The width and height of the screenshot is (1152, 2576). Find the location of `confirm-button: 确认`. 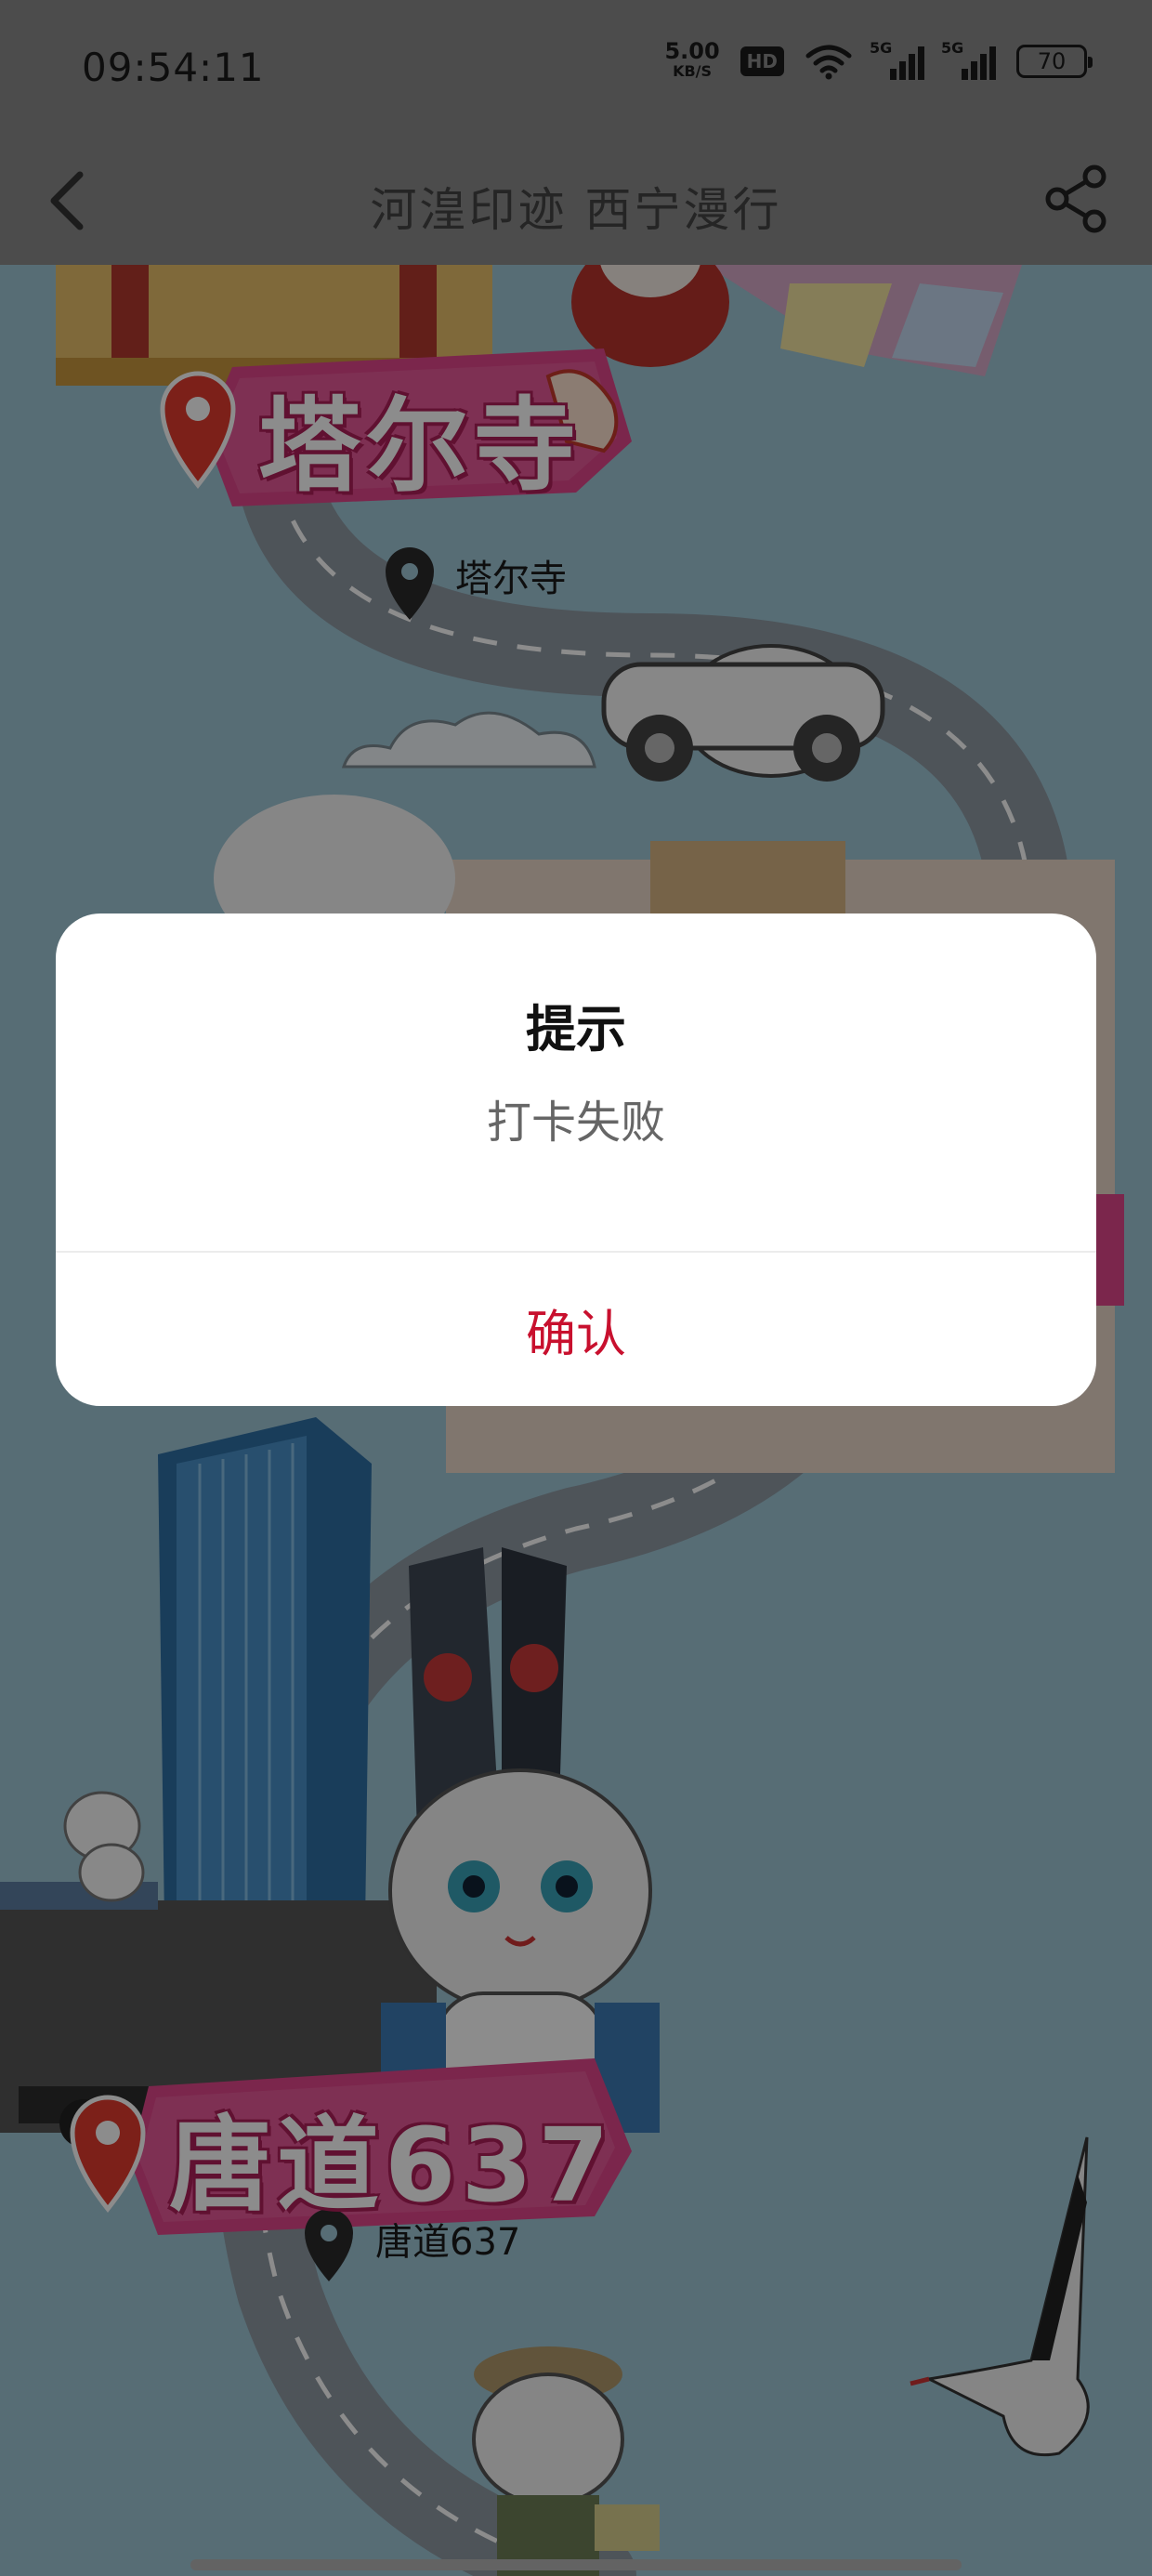

confirm-button: 确认 is located at coordinates (576, 1329).